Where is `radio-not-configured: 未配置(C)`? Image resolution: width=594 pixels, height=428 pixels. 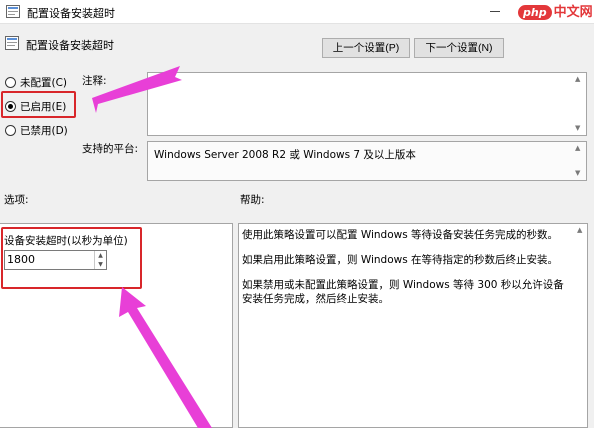
radio-not-configured: 未配置(C) is located at coordinates (36, 82).